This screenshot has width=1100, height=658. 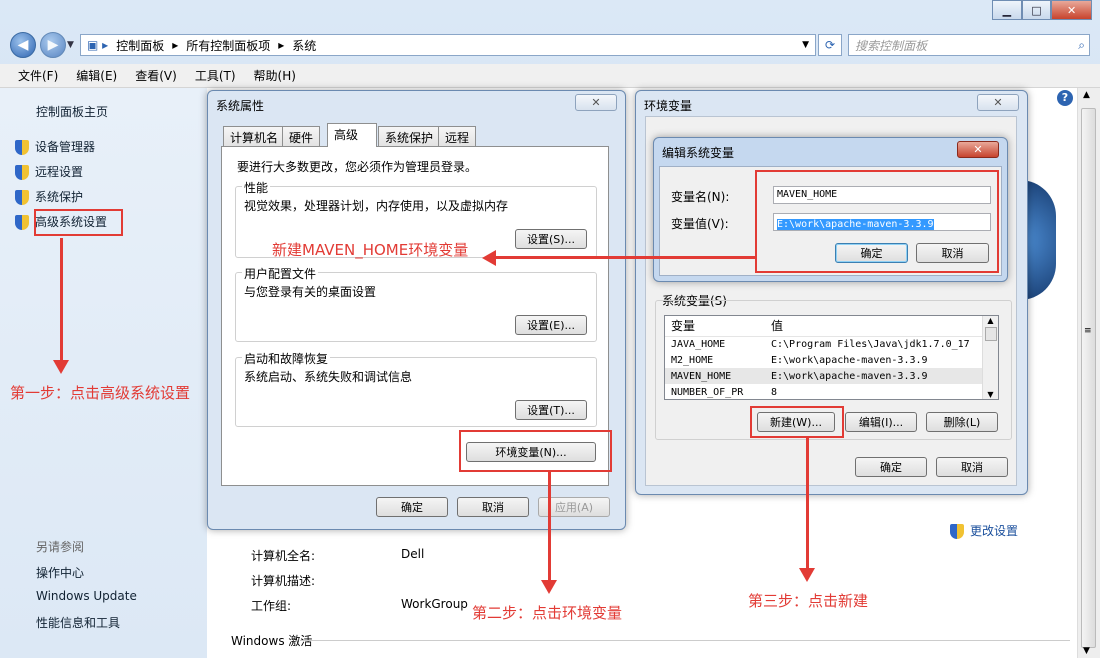 What do you see at coordinates (215, 75) in the screenshot?
I see `menu-tools: 工具(T)` at bounding box center [215, 75].